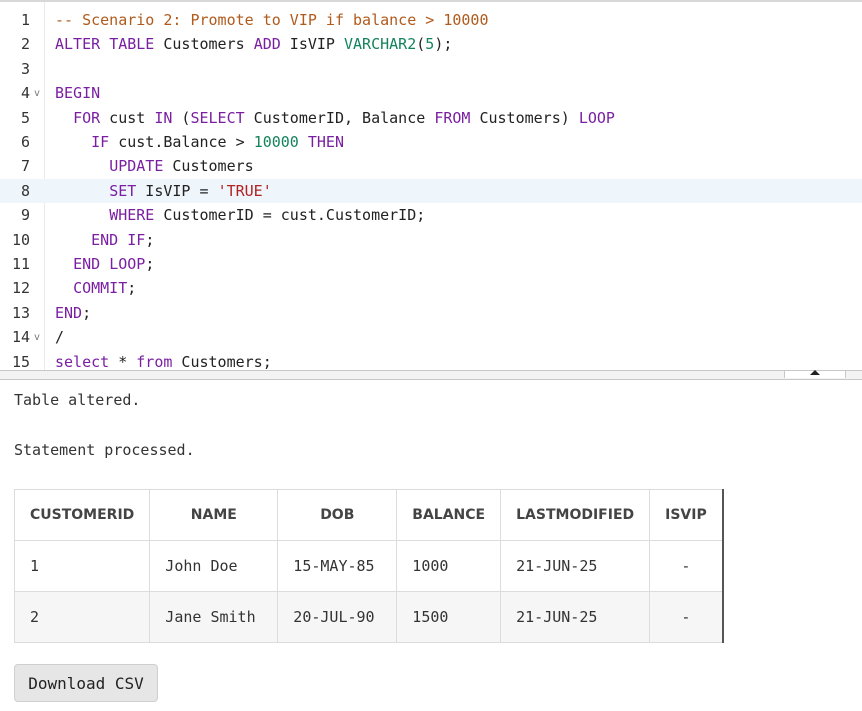 The width and height of the screenshot is (862, 711). I want to click on line-number: 15, so click(20, 361).